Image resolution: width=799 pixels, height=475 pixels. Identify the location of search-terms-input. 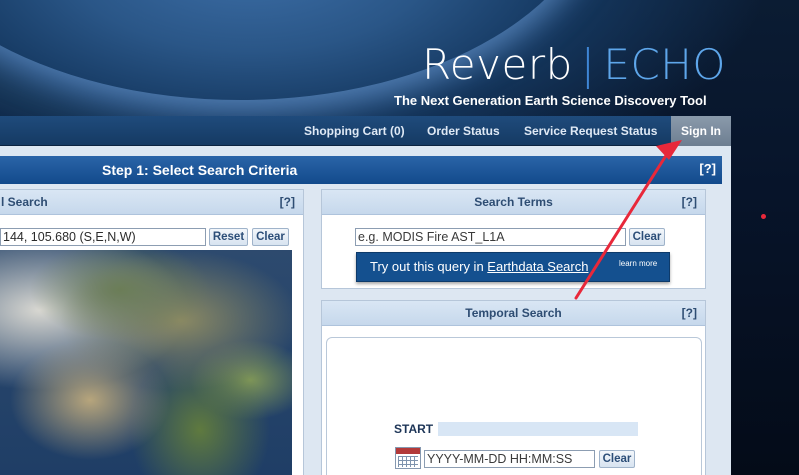
(490, 237).